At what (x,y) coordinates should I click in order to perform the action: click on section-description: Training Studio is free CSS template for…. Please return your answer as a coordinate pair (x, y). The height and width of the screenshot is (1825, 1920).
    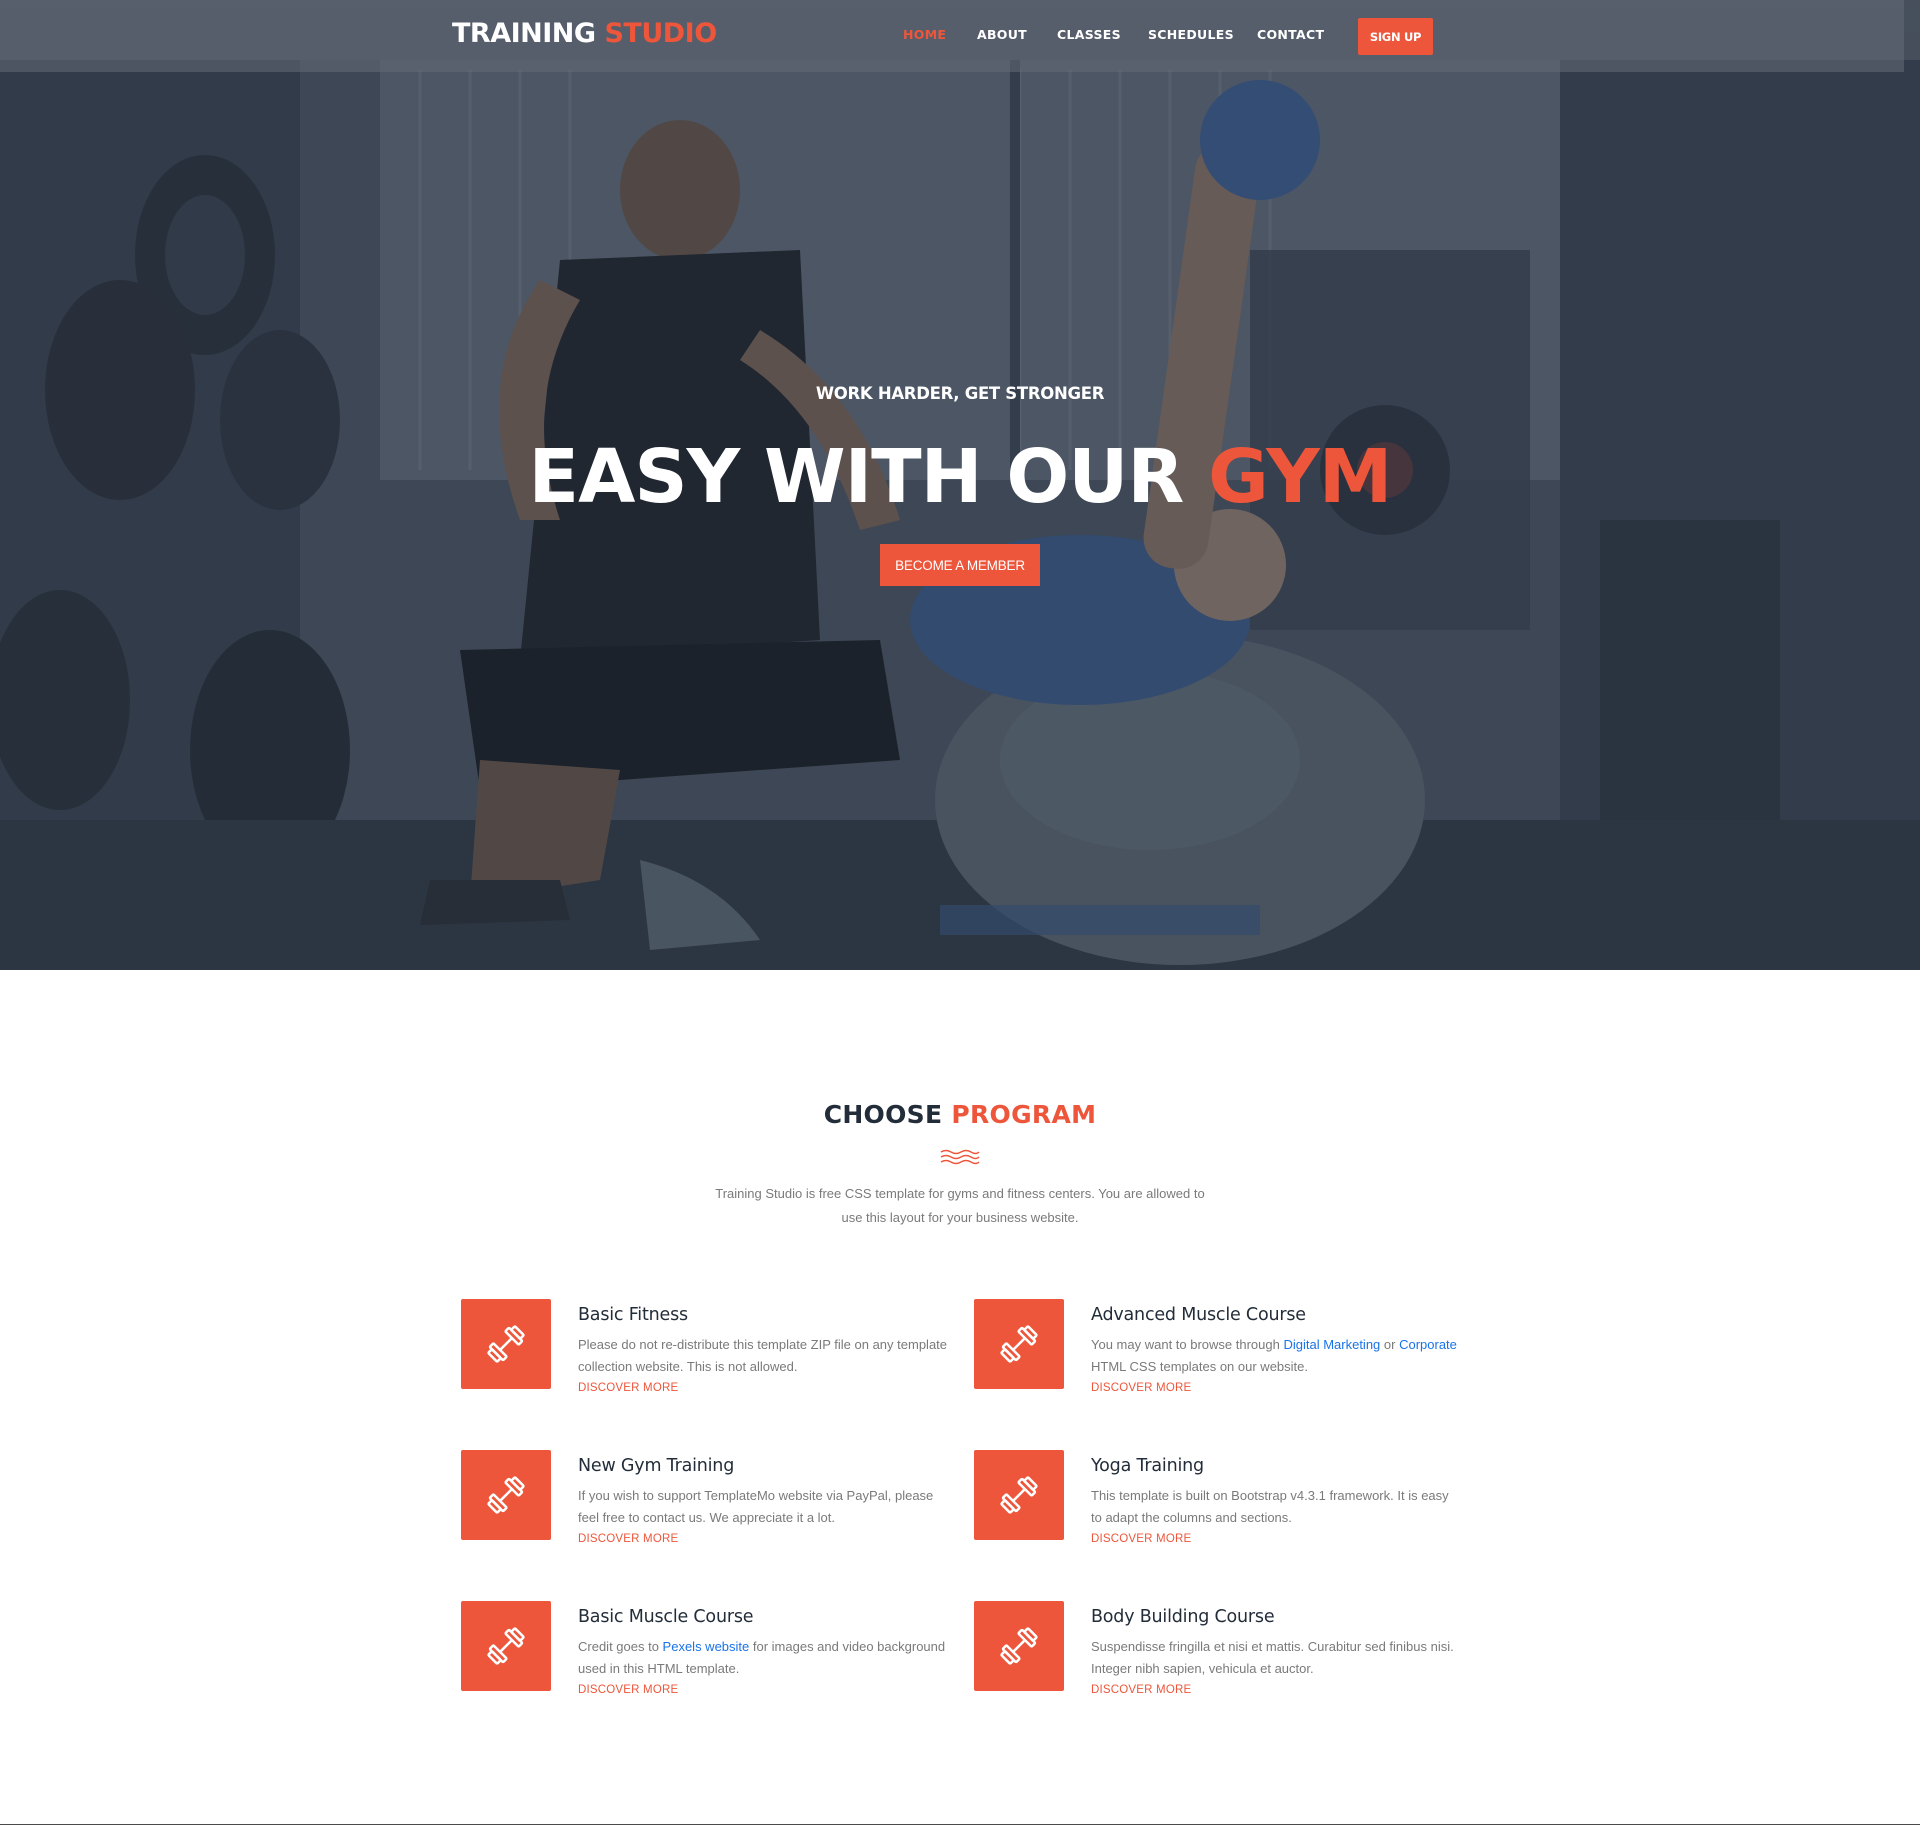
    Looking at the image, I should click on (960, 1205).